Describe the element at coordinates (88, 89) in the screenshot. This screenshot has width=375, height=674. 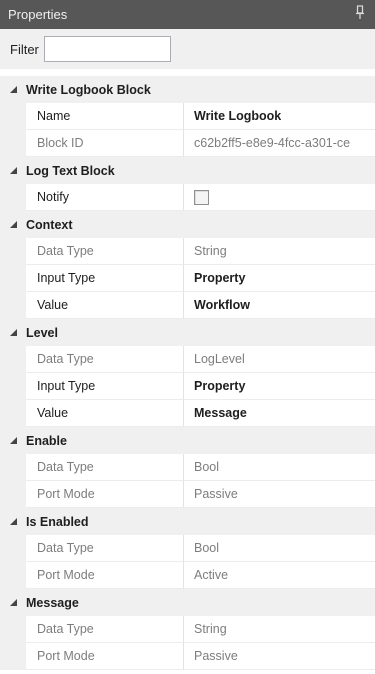
I see `category-title: Write Logbook Block` at that location.